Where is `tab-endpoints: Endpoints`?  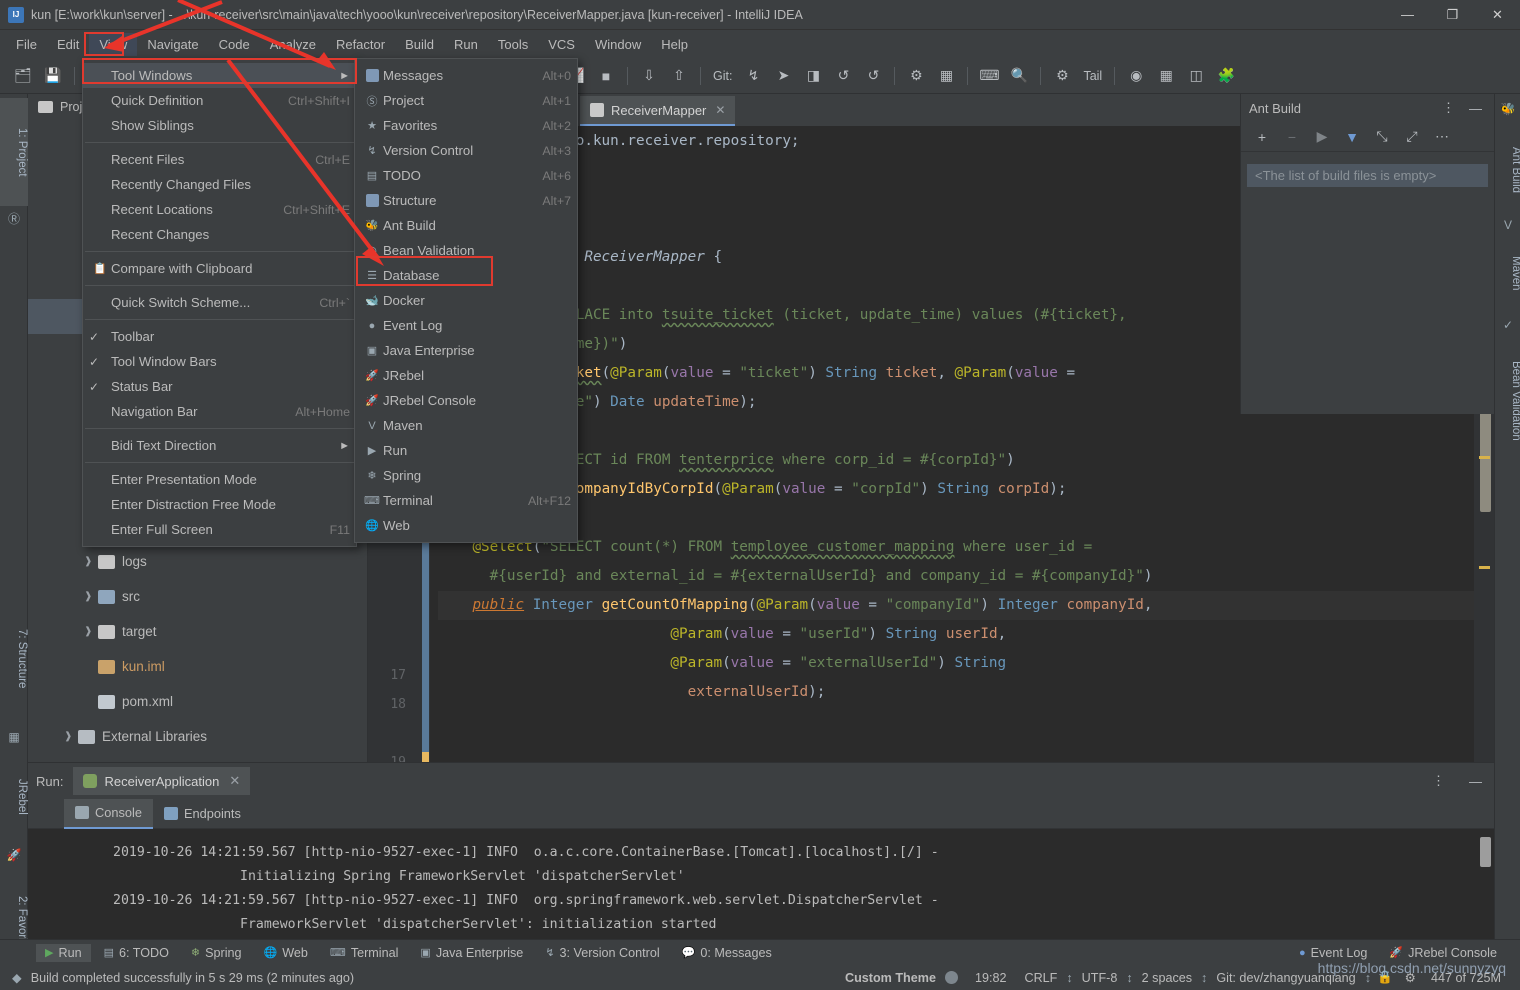 tab-endpoints: Endpoints is located at coordinates (202, 814).